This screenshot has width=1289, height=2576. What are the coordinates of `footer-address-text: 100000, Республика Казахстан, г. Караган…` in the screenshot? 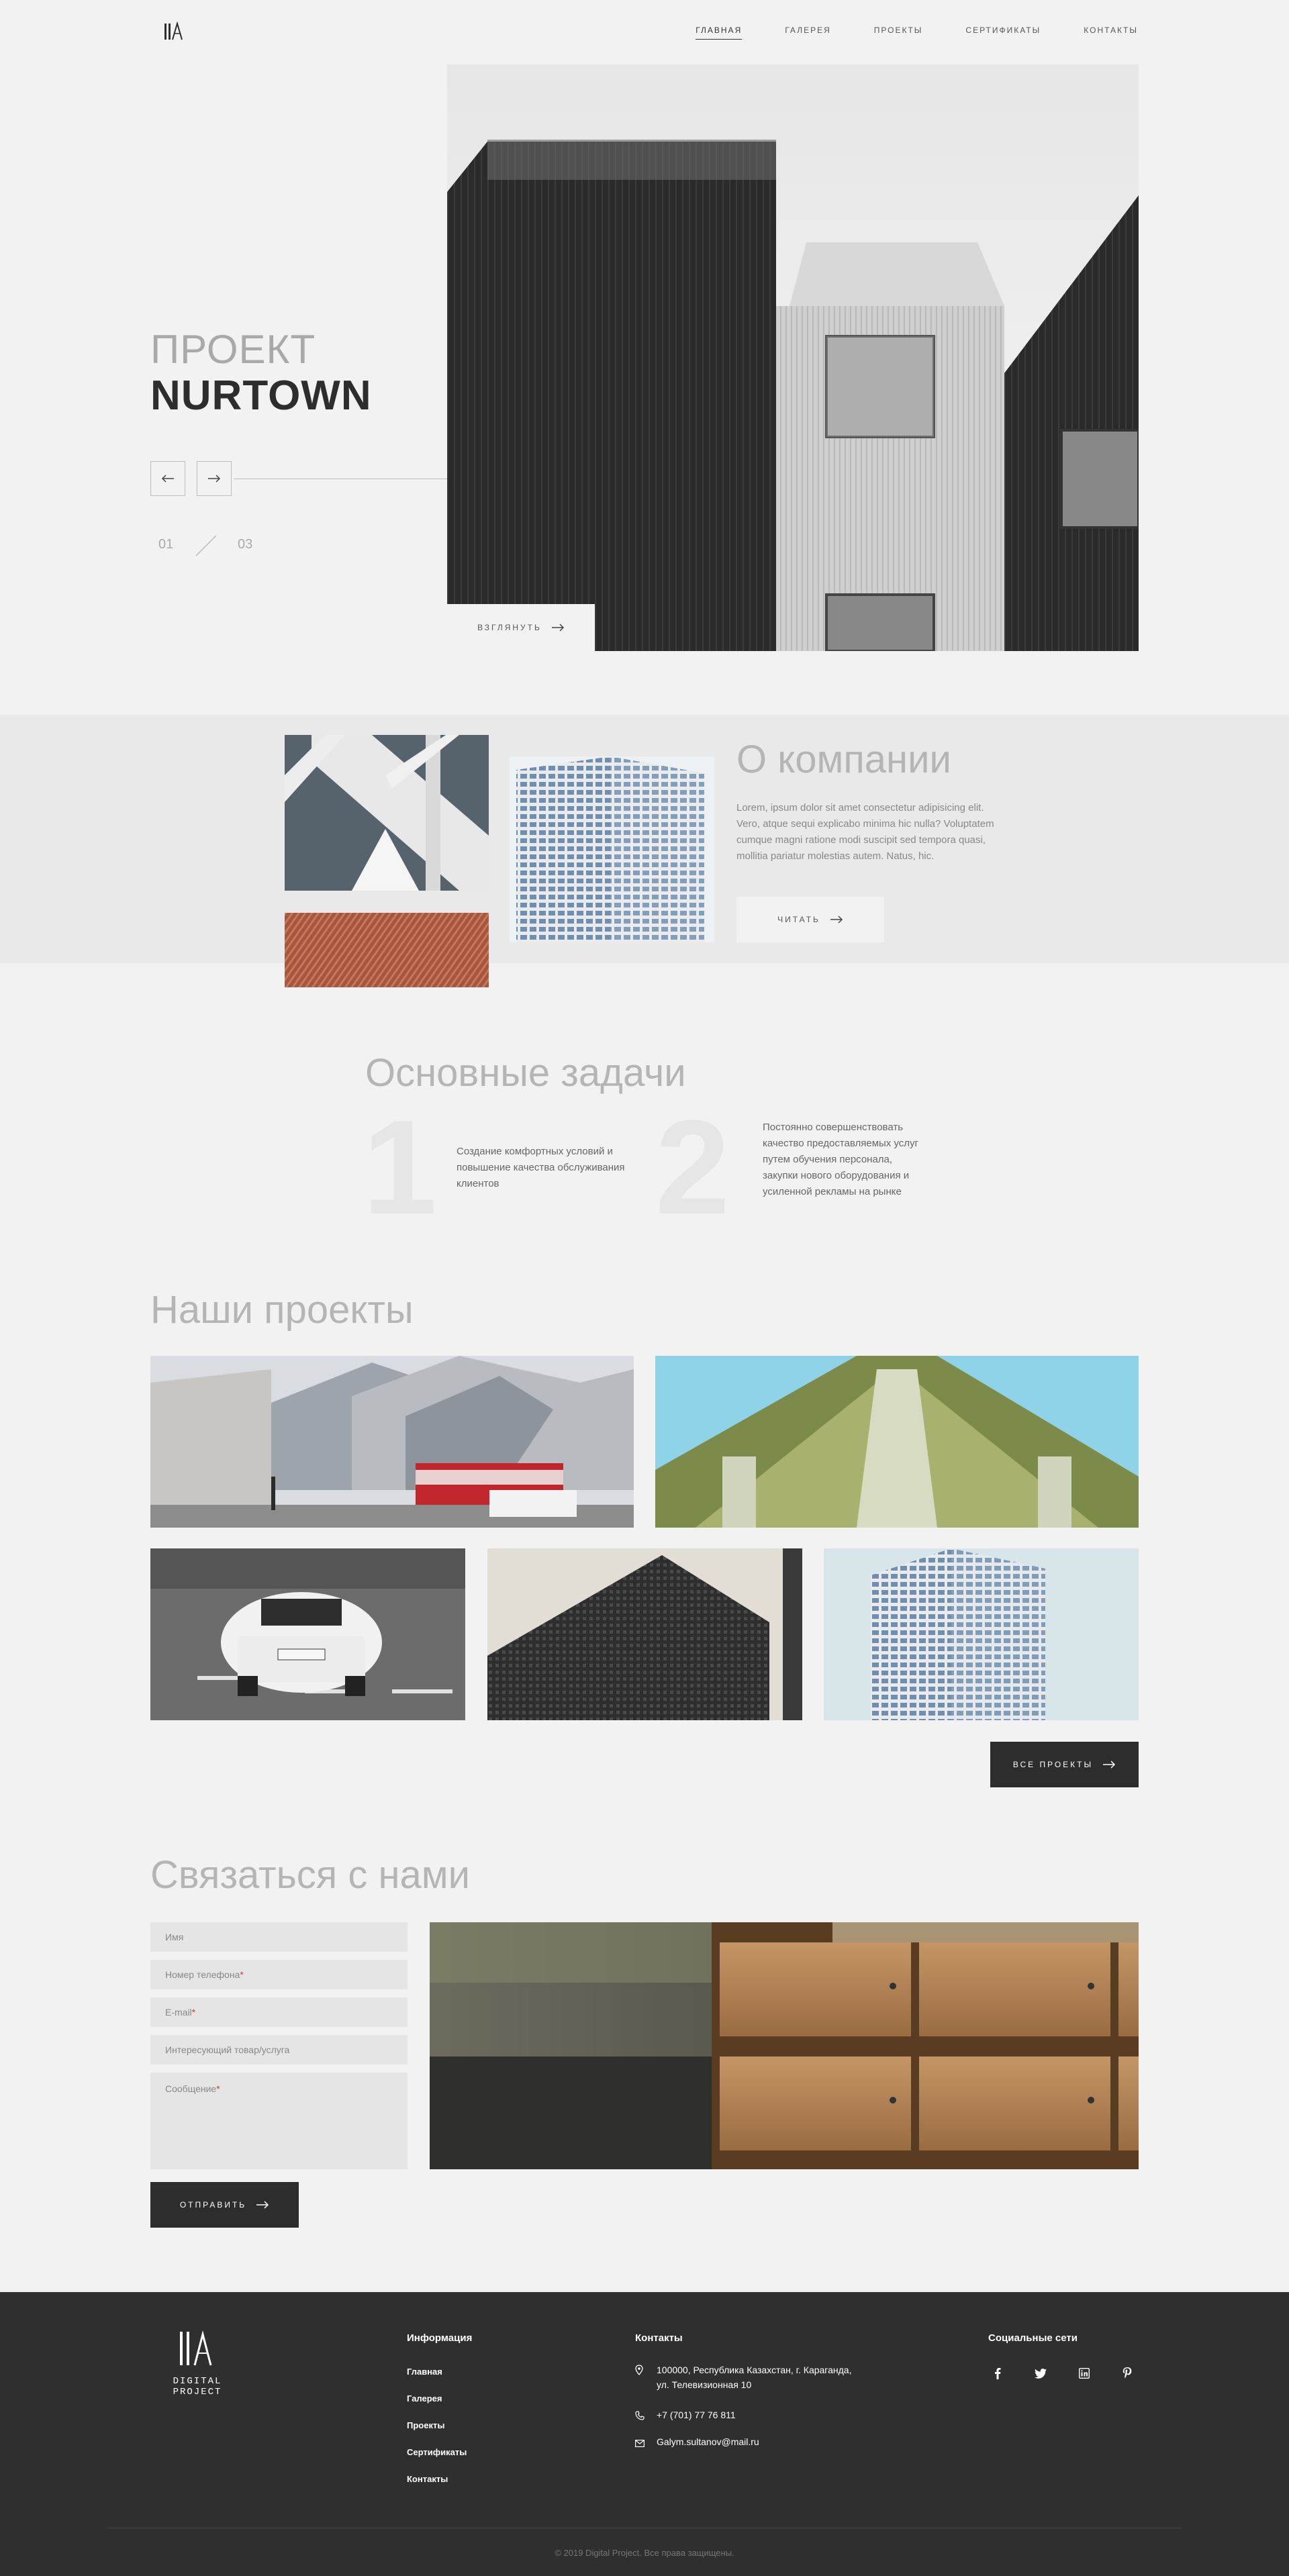 It's located at (754, 2377).